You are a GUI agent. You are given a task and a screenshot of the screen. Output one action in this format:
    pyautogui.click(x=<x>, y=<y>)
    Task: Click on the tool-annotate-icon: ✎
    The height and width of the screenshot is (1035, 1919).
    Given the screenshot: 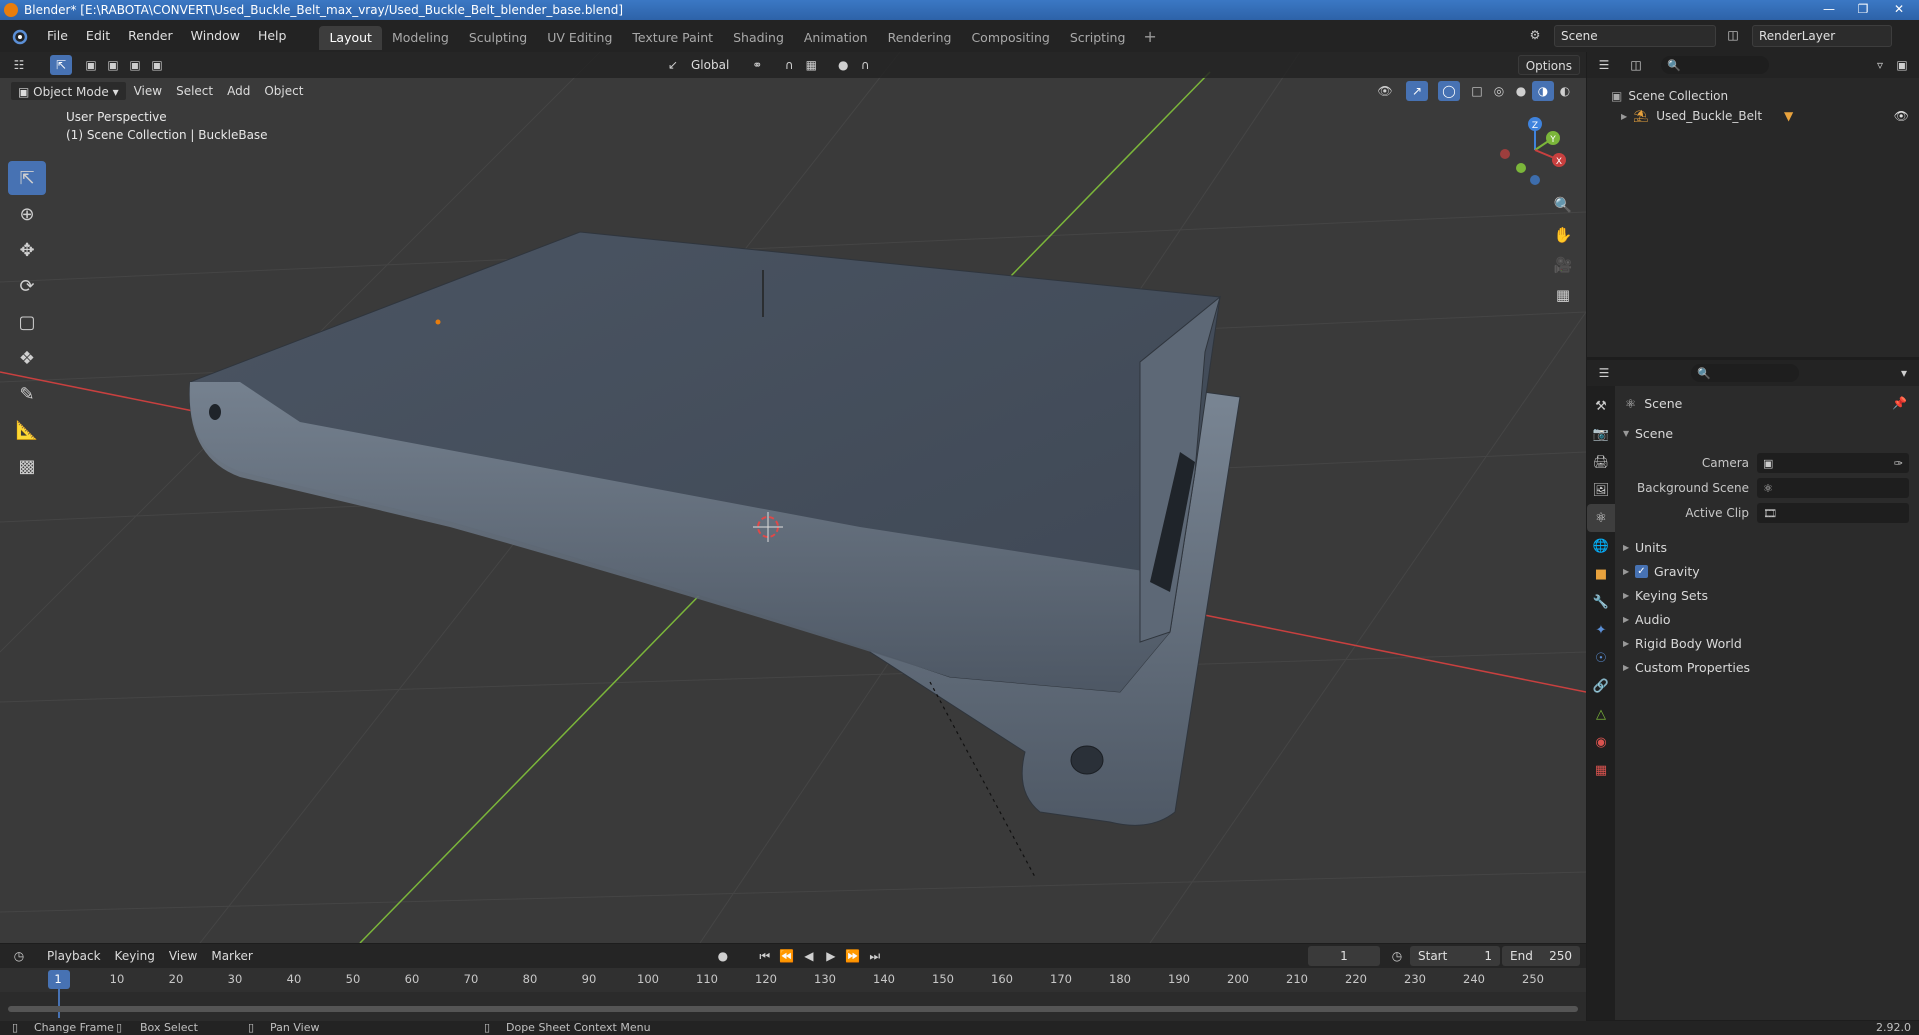 What is the action you would take?
    pyautogui.click(x=27, y=394)
    